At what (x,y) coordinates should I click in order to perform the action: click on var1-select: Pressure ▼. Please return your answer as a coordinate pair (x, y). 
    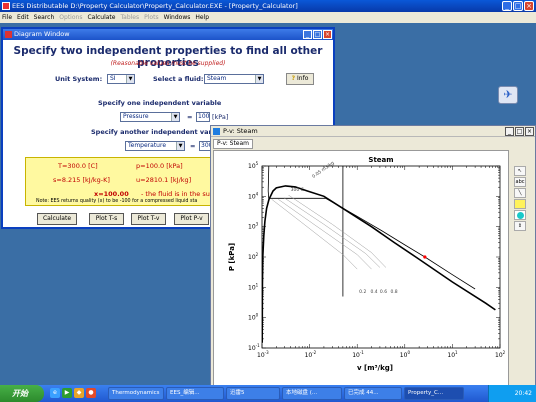
    Looking at the image, I should click on (150, 117).